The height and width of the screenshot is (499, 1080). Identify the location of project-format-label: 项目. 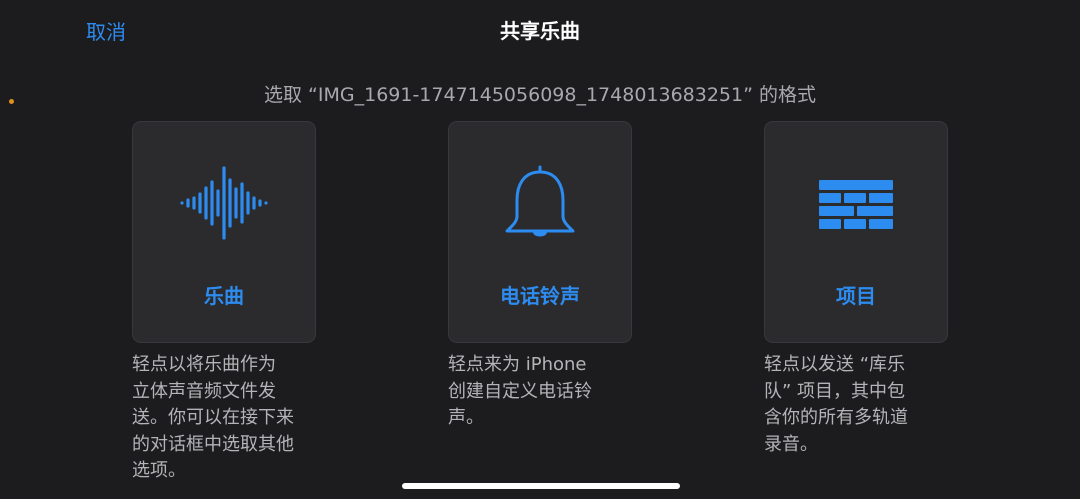
(856, 296).